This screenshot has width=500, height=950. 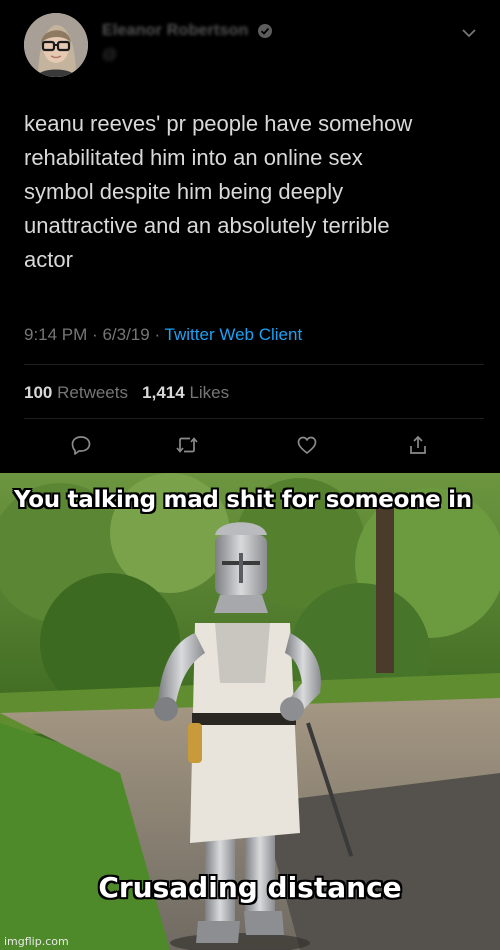 I want to click on author-block: Eleanor Robertson @, so click(x=187, y=42).